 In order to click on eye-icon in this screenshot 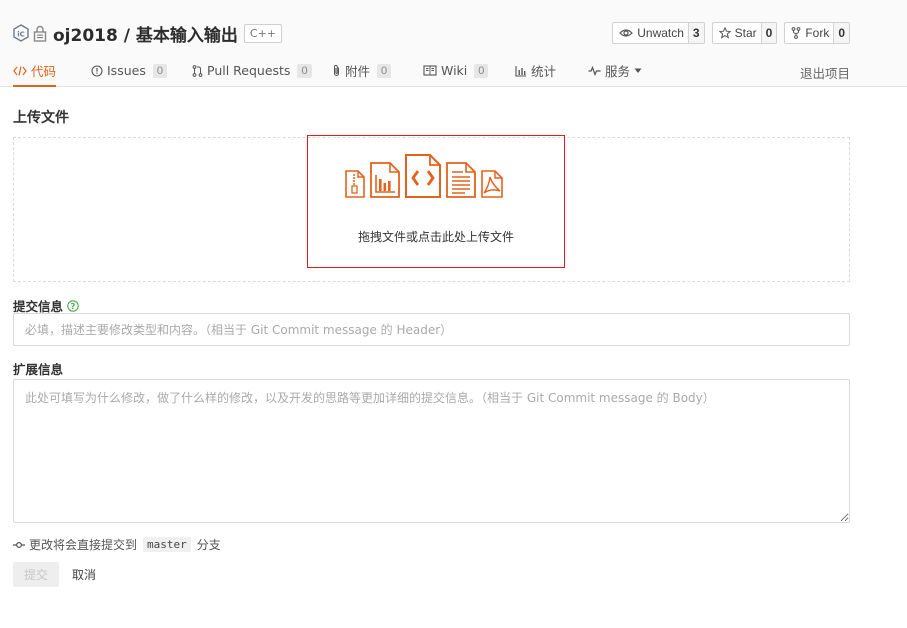, I will do `click(626, 33)`.